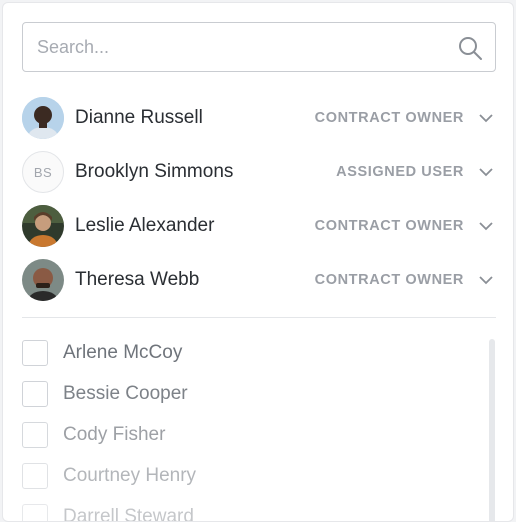 This screenshot has height=522, width=516. Describe the element at coordinates (492, 430) in the screenshot. I see `scrollbar` at that location.